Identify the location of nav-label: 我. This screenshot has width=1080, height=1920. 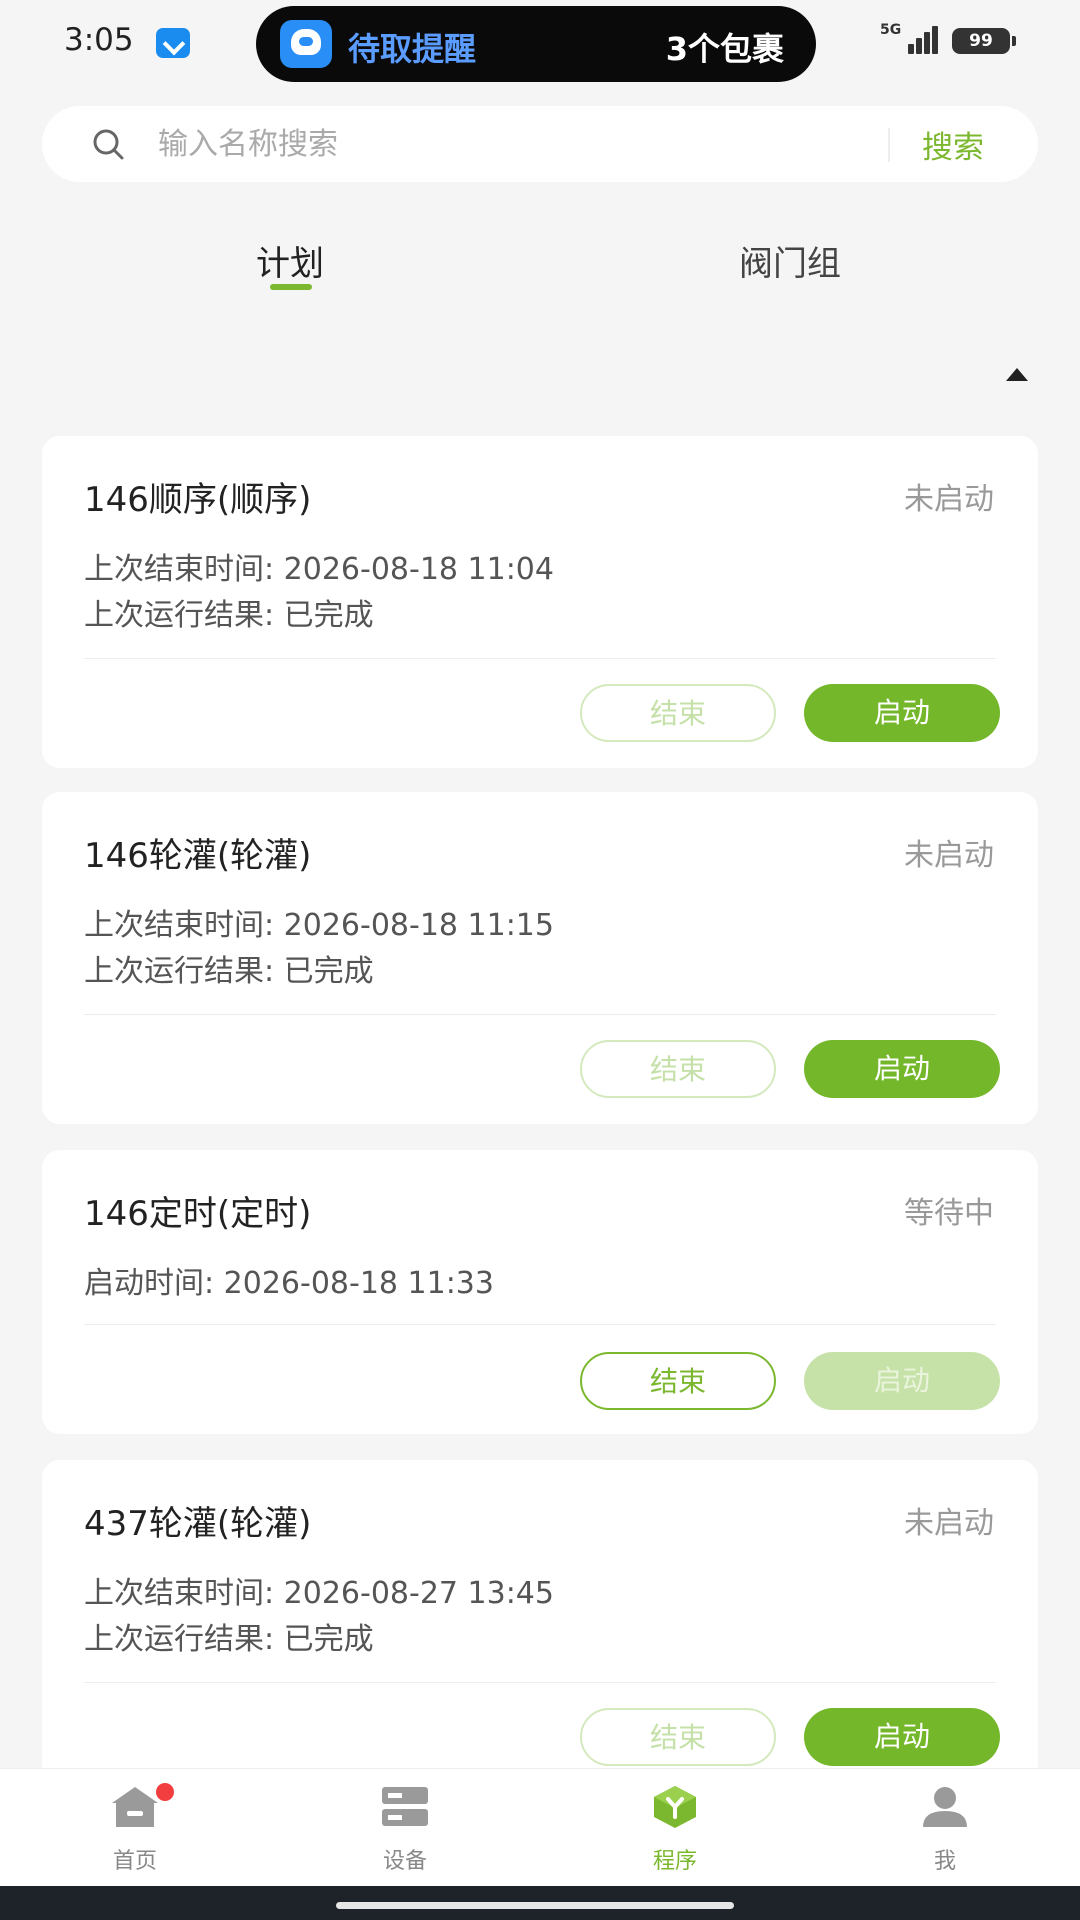
(944, 1861).